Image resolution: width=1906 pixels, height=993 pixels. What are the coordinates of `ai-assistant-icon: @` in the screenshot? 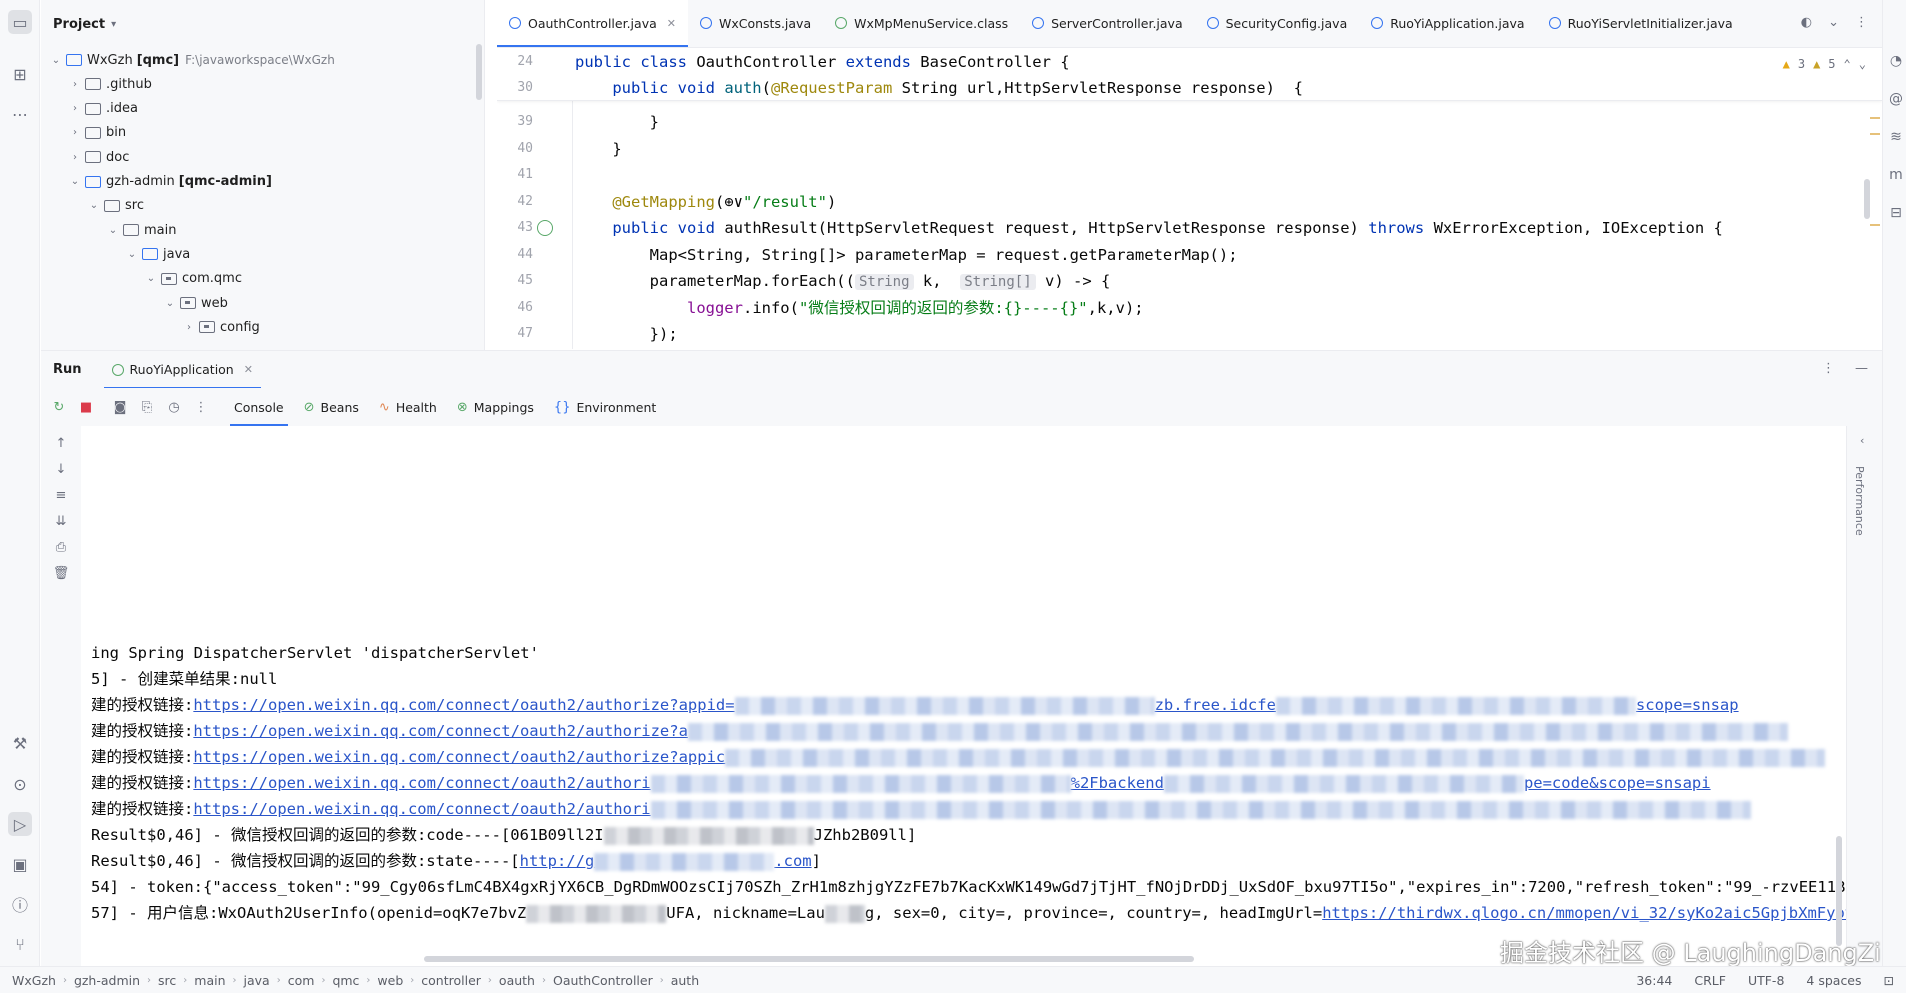 It's located at (1896, 99).